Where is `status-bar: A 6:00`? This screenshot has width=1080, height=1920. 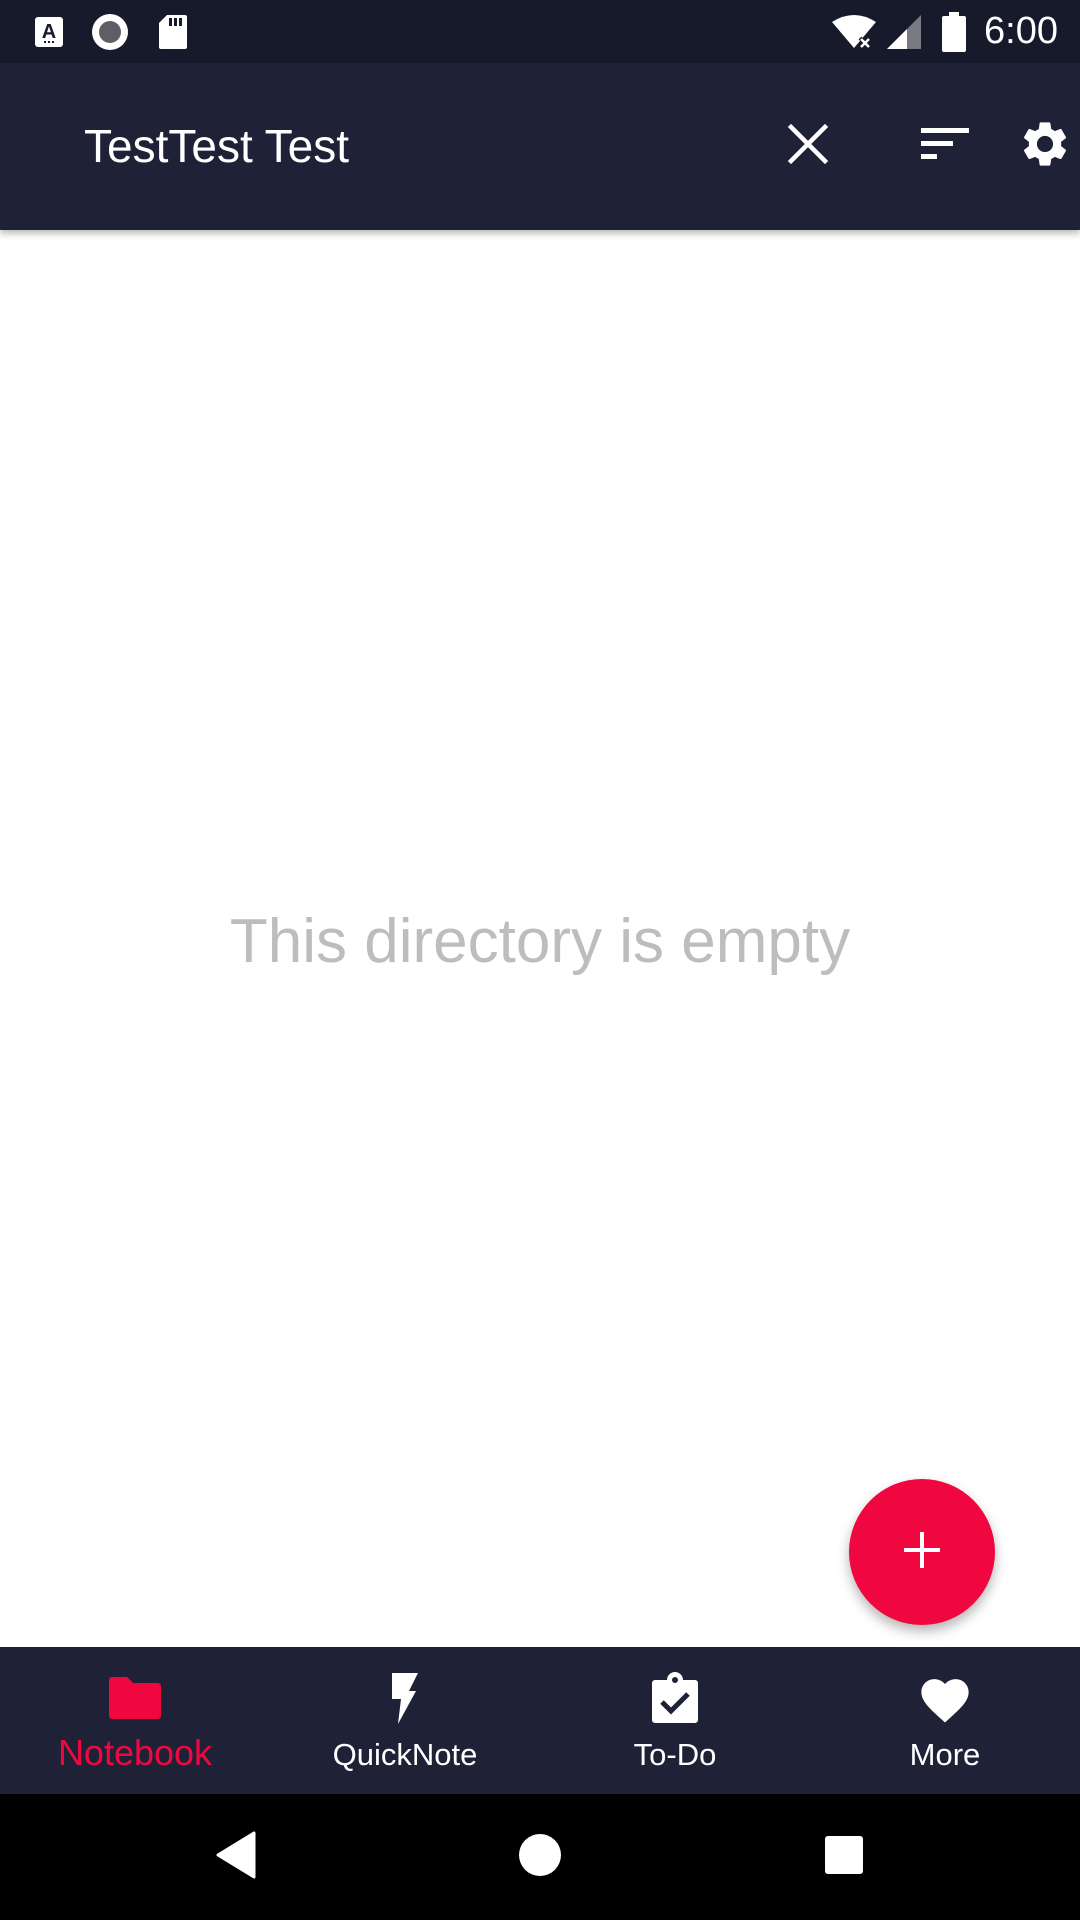
status-bar: A 6:00 is located at coordinates (540, 31).